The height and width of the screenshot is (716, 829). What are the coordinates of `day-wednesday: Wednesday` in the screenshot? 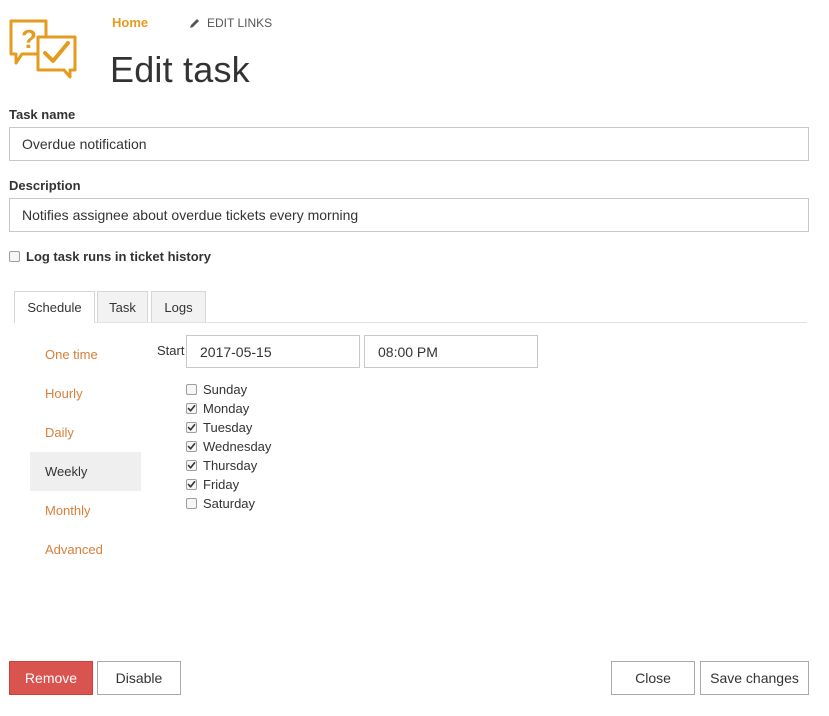 It's located at (228, 446).